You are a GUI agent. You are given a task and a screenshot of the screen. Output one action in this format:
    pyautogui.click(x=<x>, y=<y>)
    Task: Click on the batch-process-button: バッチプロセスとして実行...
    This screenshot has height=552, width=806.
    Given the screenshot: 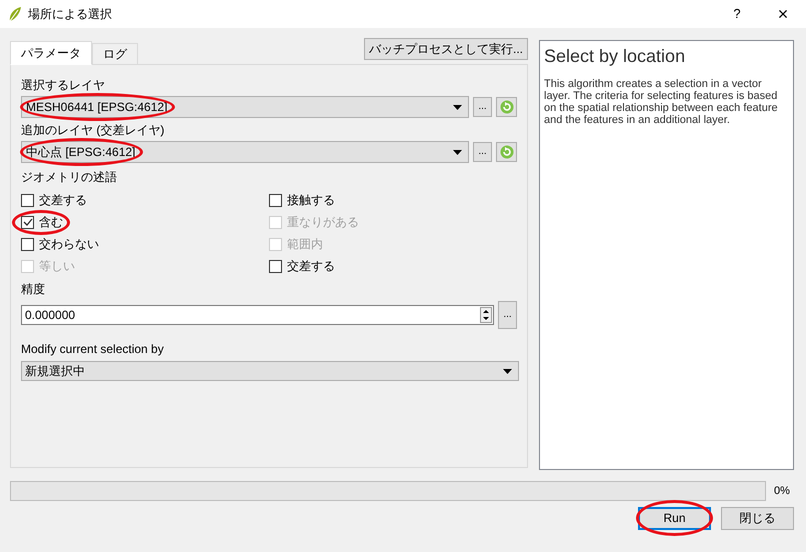 What is the action you would take?
    pyautogui.click(x=446, y=49)
    